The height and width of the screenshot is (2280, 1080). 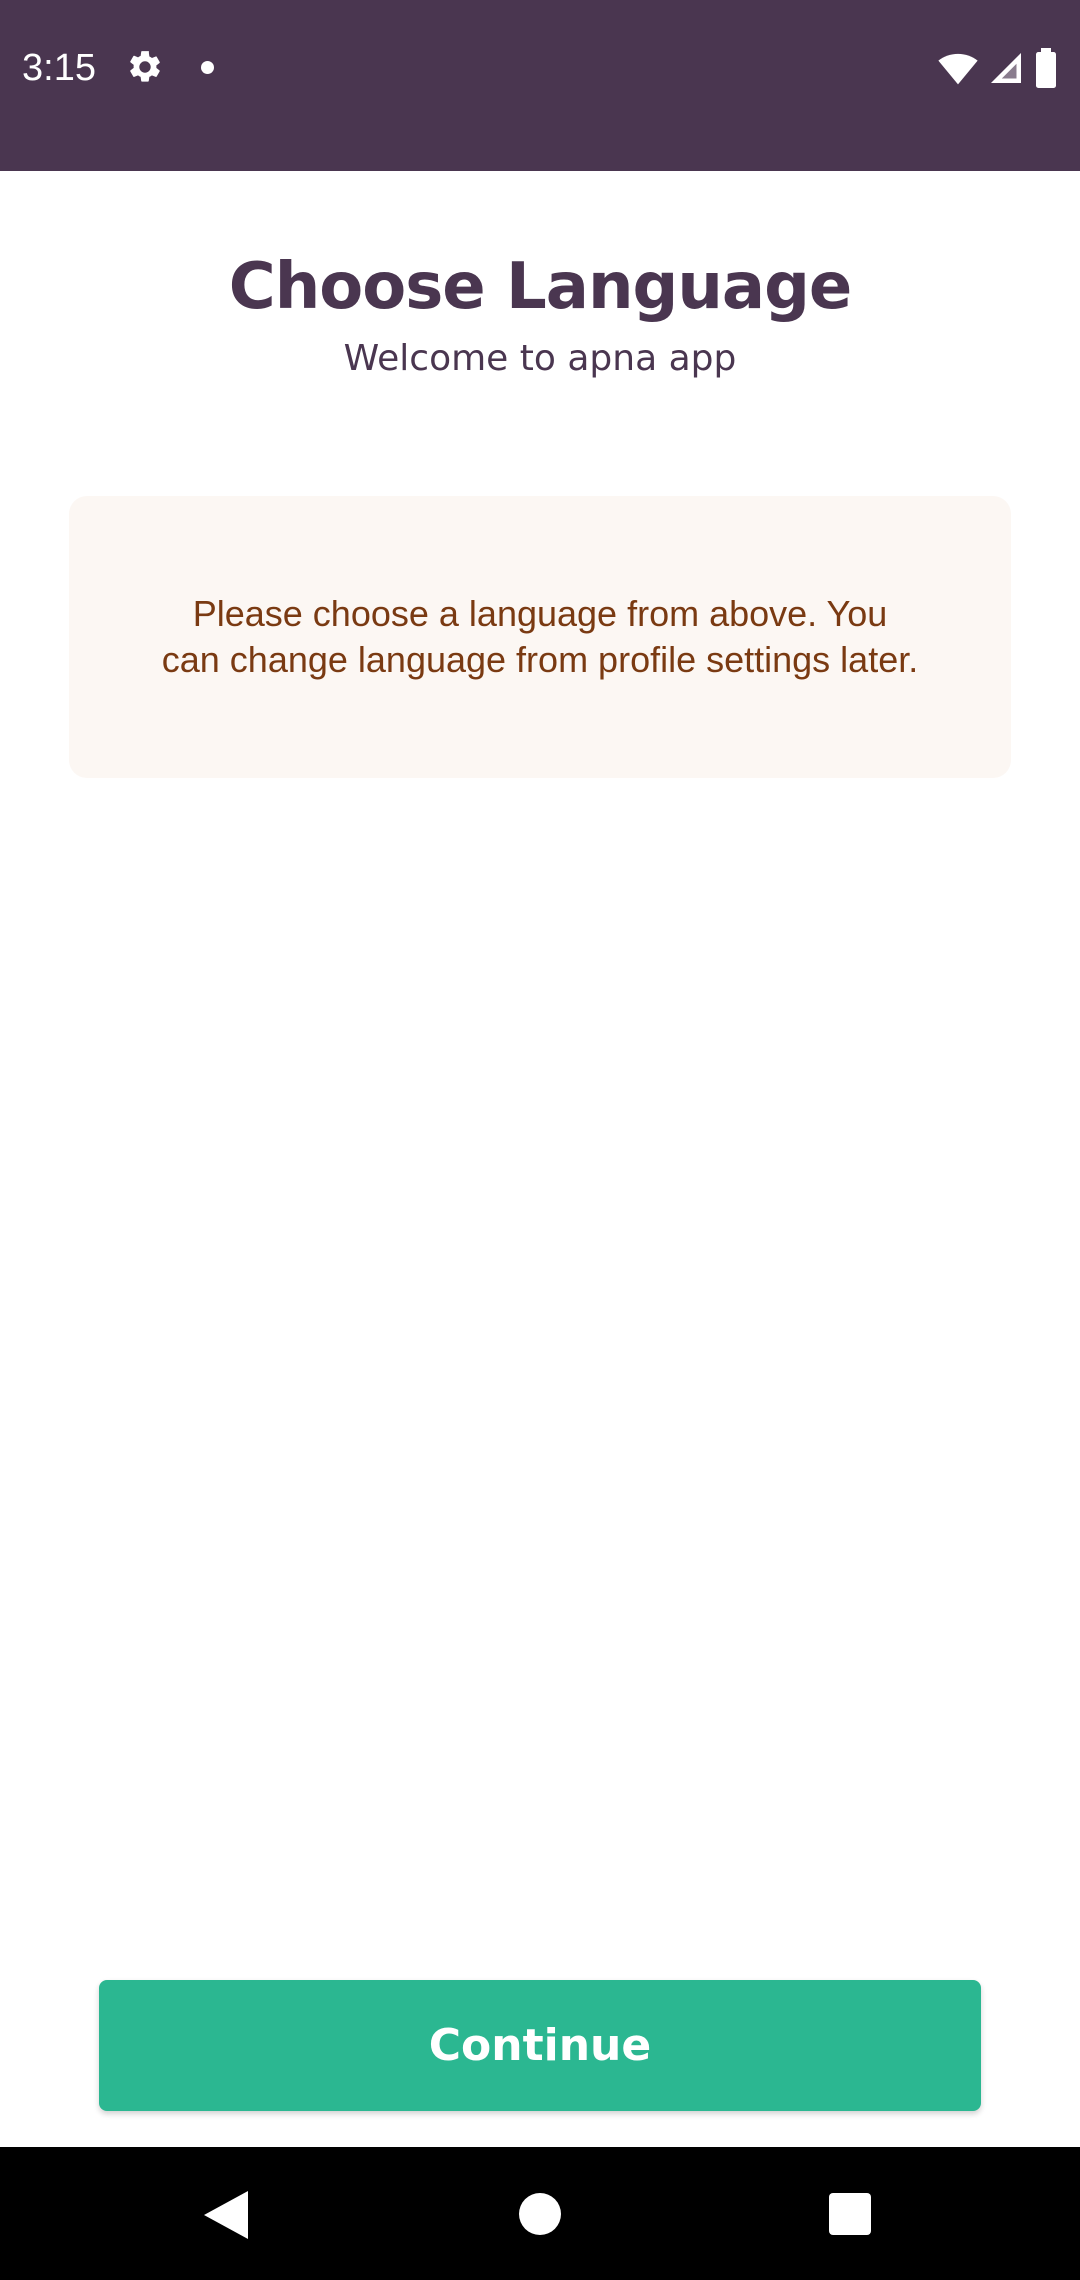 I want to click on status-icons, so click(x=998, y=68).